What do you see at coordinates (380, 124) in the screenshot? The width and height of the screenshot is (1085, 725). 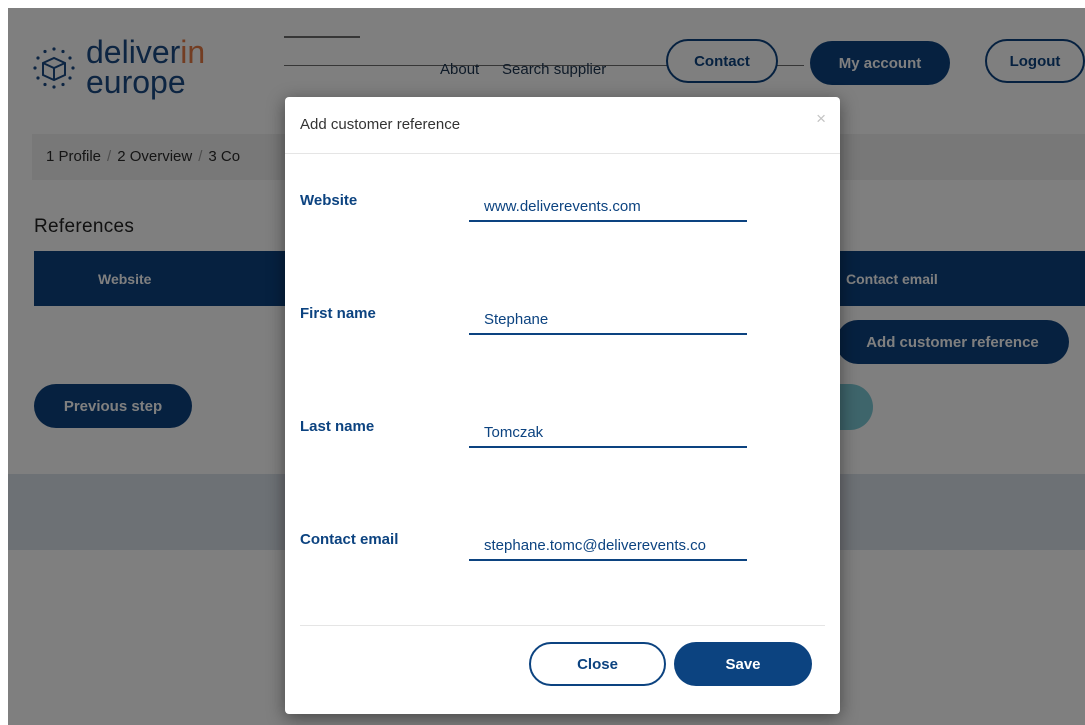 I see `modal-title: Add customer reference` at bounding box center [380, 124].